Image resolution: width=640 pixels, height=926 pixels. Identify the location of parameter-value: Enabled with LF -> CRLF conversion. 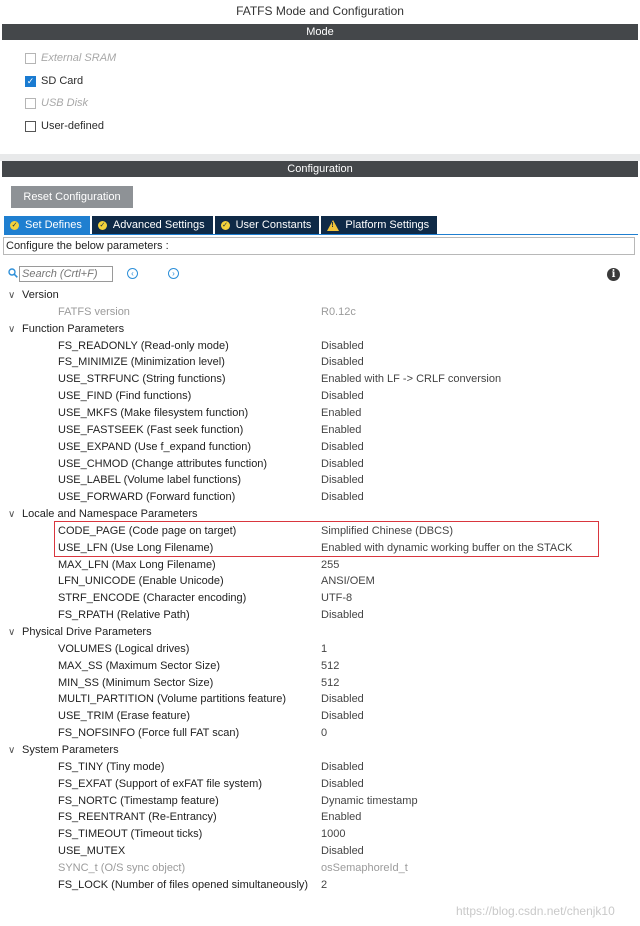
(411, 379).